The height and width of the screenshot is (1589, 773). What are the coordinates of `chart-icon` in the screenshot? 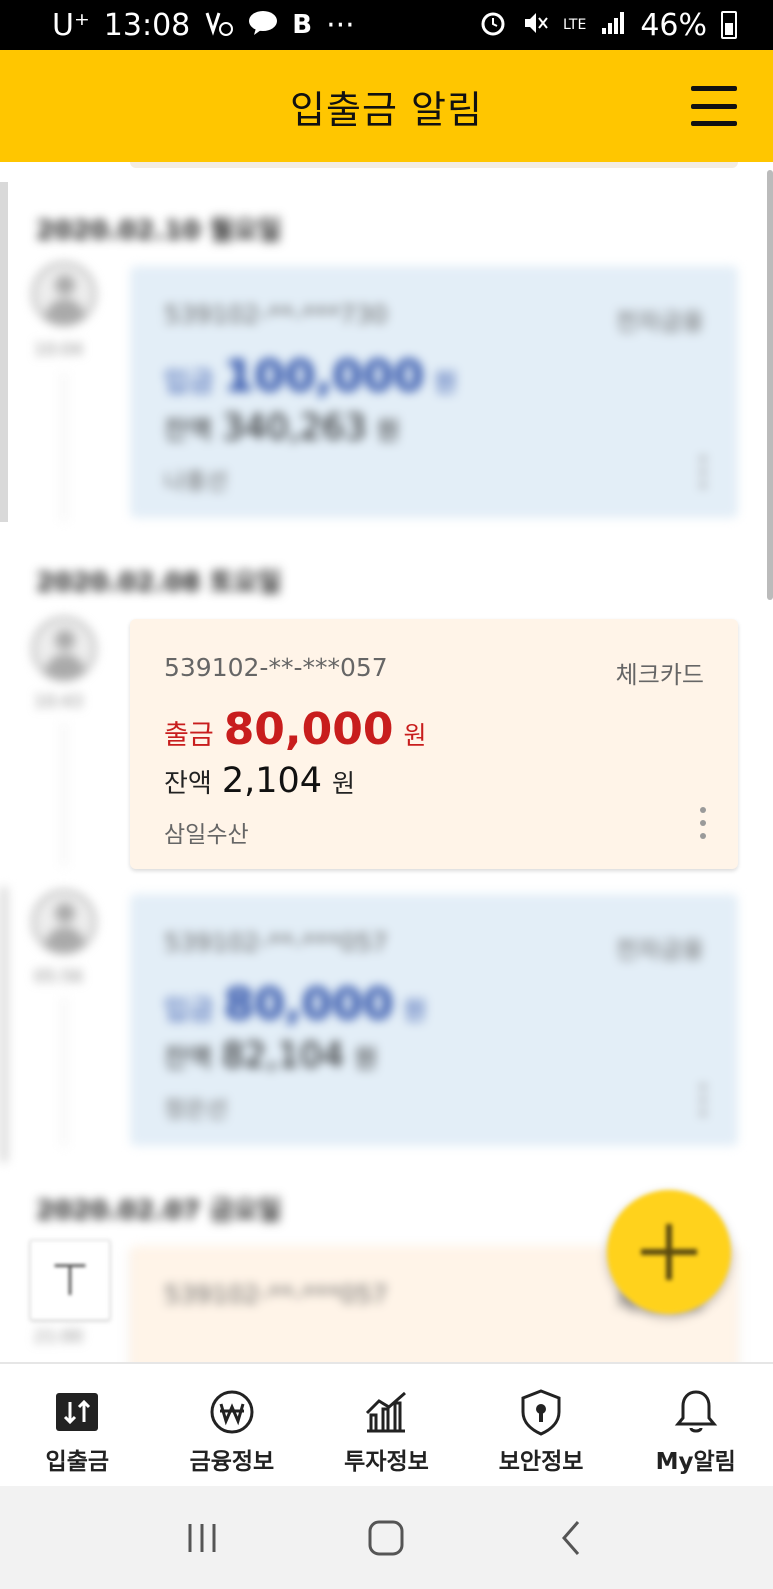 It's located at (386, 1412).